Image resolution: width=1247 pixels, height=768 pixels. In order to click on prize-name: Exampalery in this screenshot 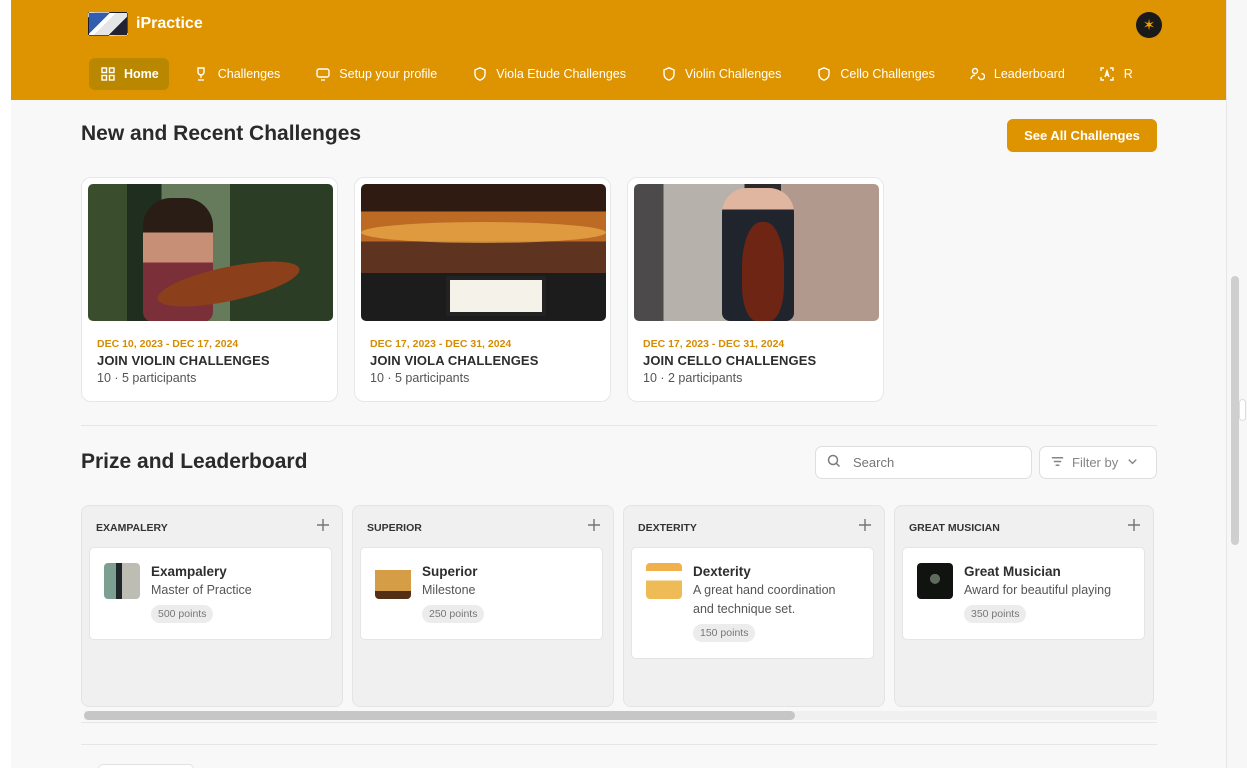, I will do `click(189, 571)`.